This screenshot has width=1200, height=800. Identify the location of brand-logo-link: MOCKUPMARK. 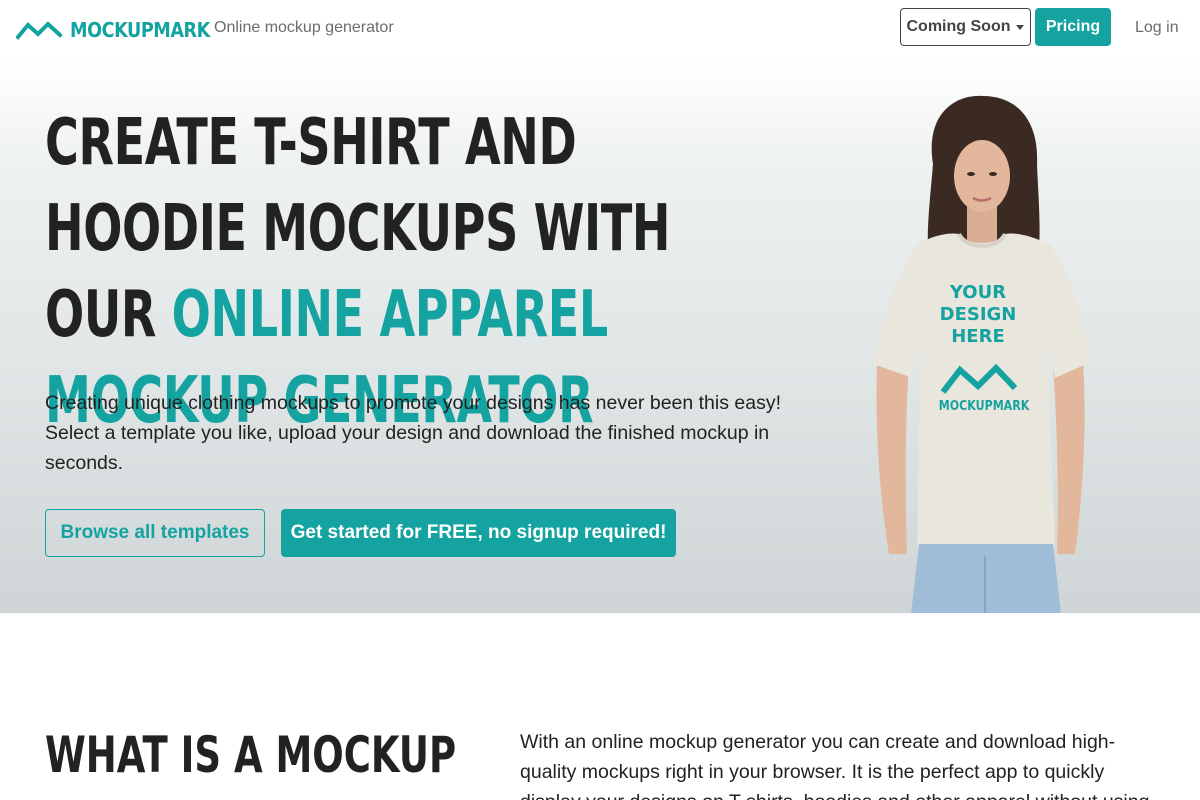
(122, 30).